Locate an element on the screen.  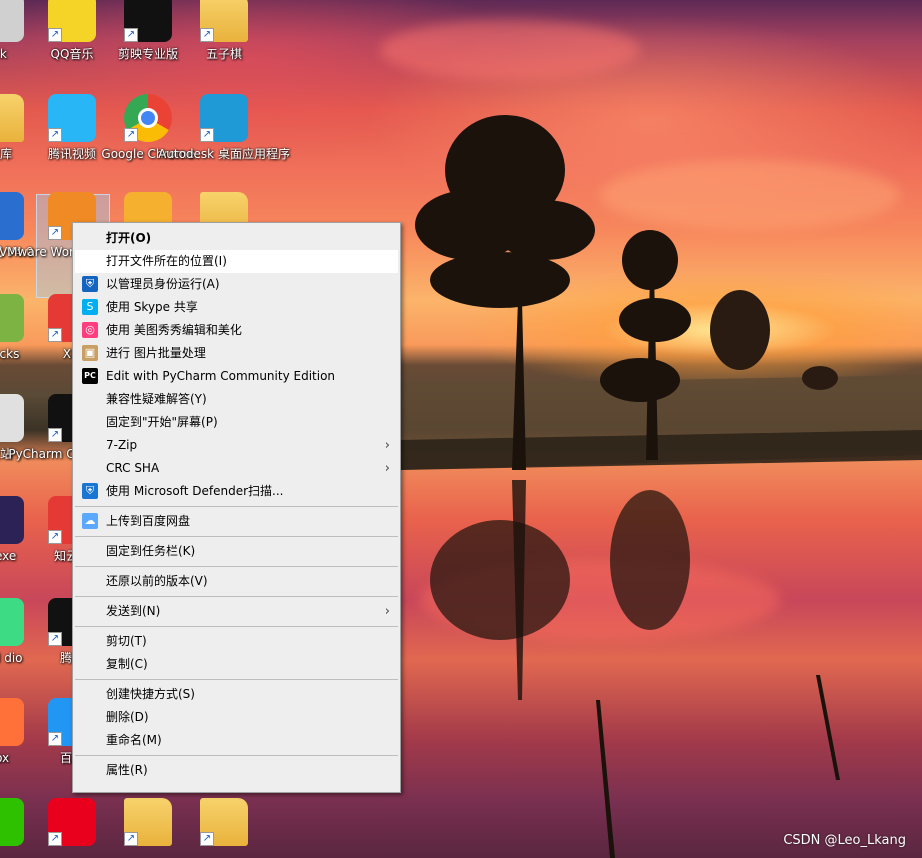
desktop-icon-label: 剪映专业版 is located at coordinates (147, 54).